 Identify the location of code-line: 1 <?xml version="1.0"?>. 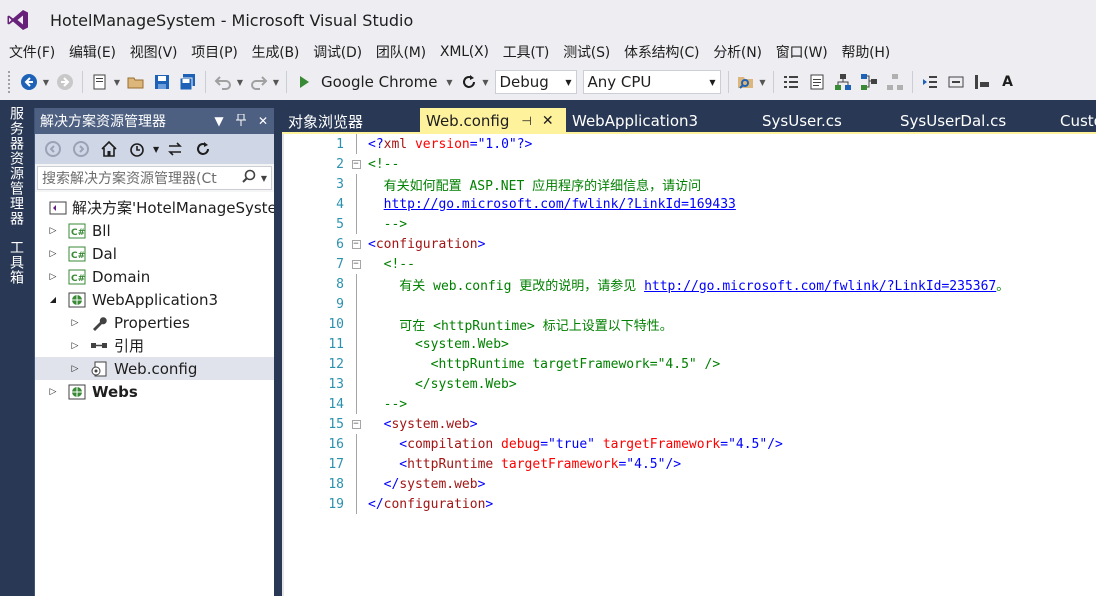
(689, 144).